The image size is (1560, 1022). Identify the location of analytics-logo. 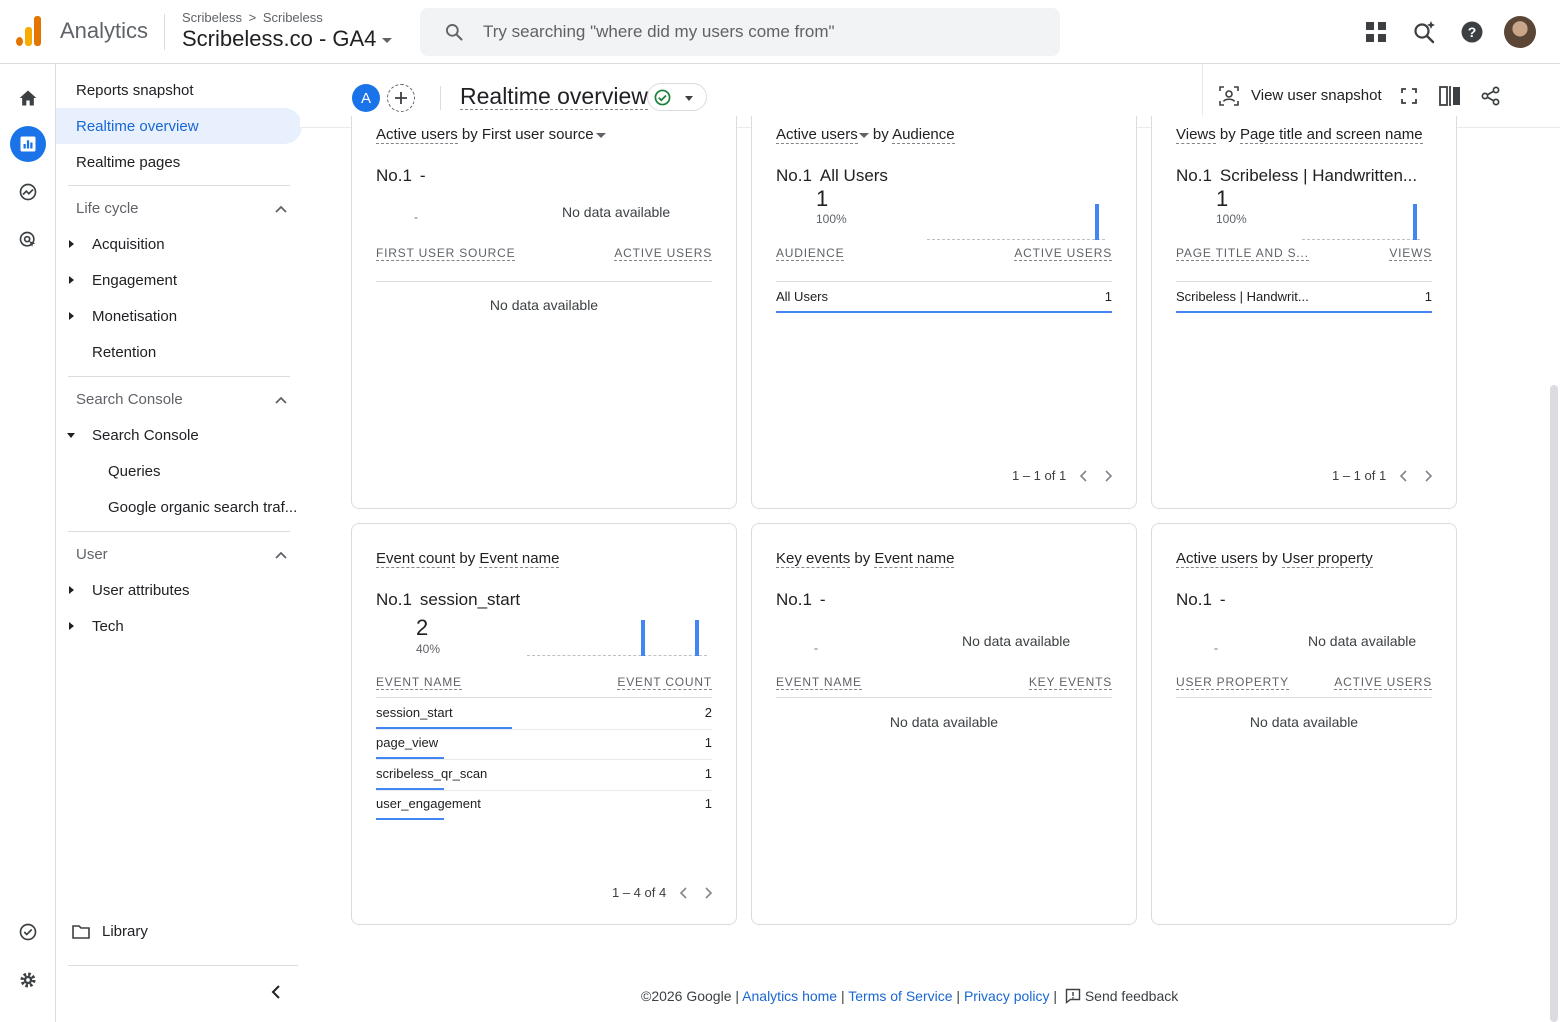
(29, 31).